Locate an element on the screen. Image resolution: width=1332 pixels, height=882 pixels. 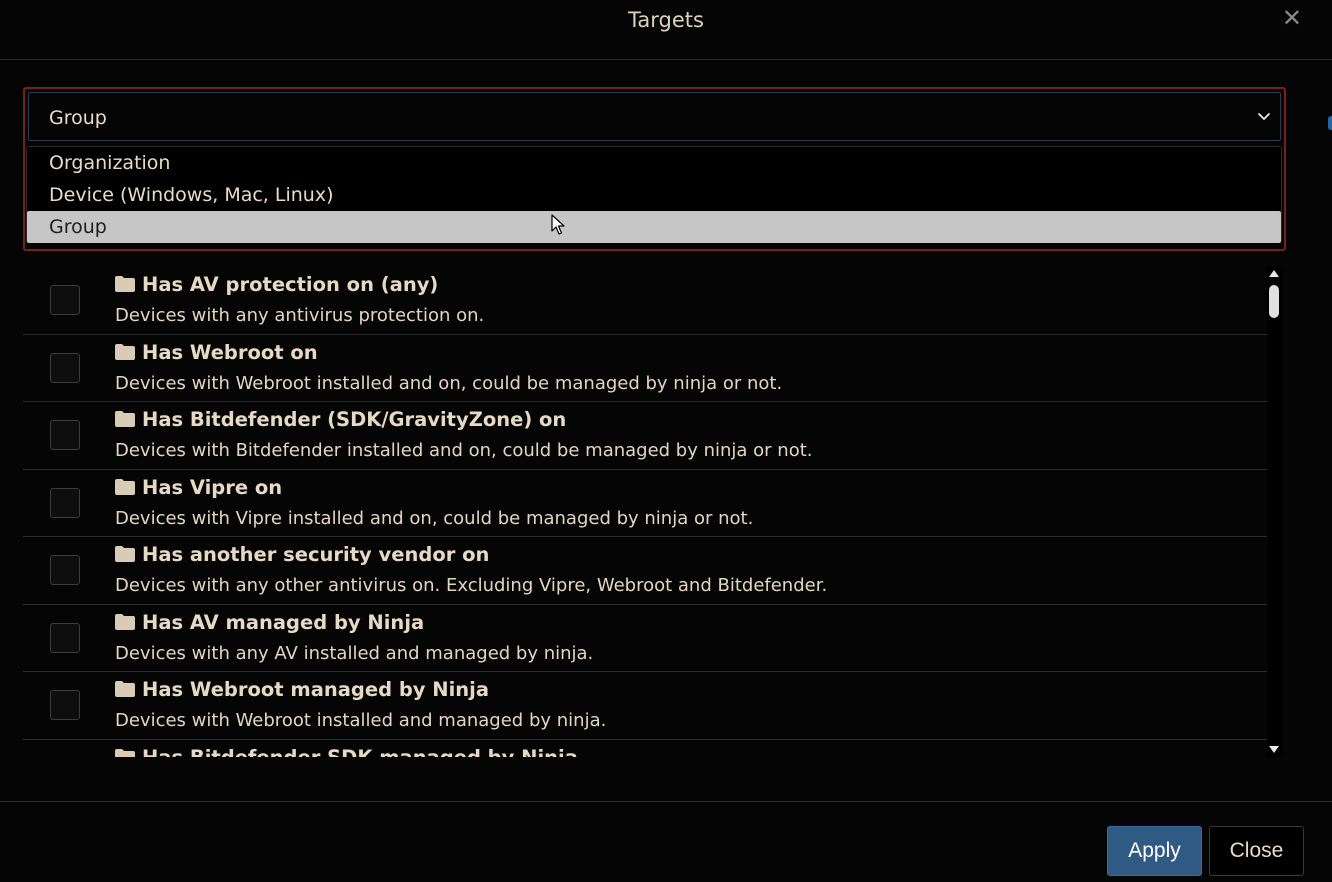
select-value: Group is located at coordinates (78, 118).